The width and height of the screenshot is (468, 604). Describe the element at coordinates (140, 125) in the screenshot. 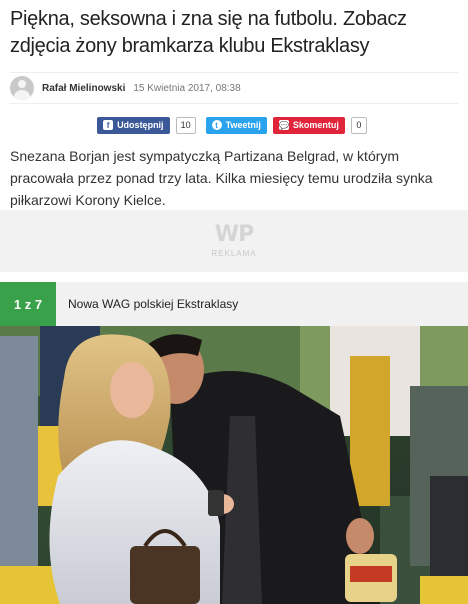

I see `facebook-share-label: Udostępnij` at that location.